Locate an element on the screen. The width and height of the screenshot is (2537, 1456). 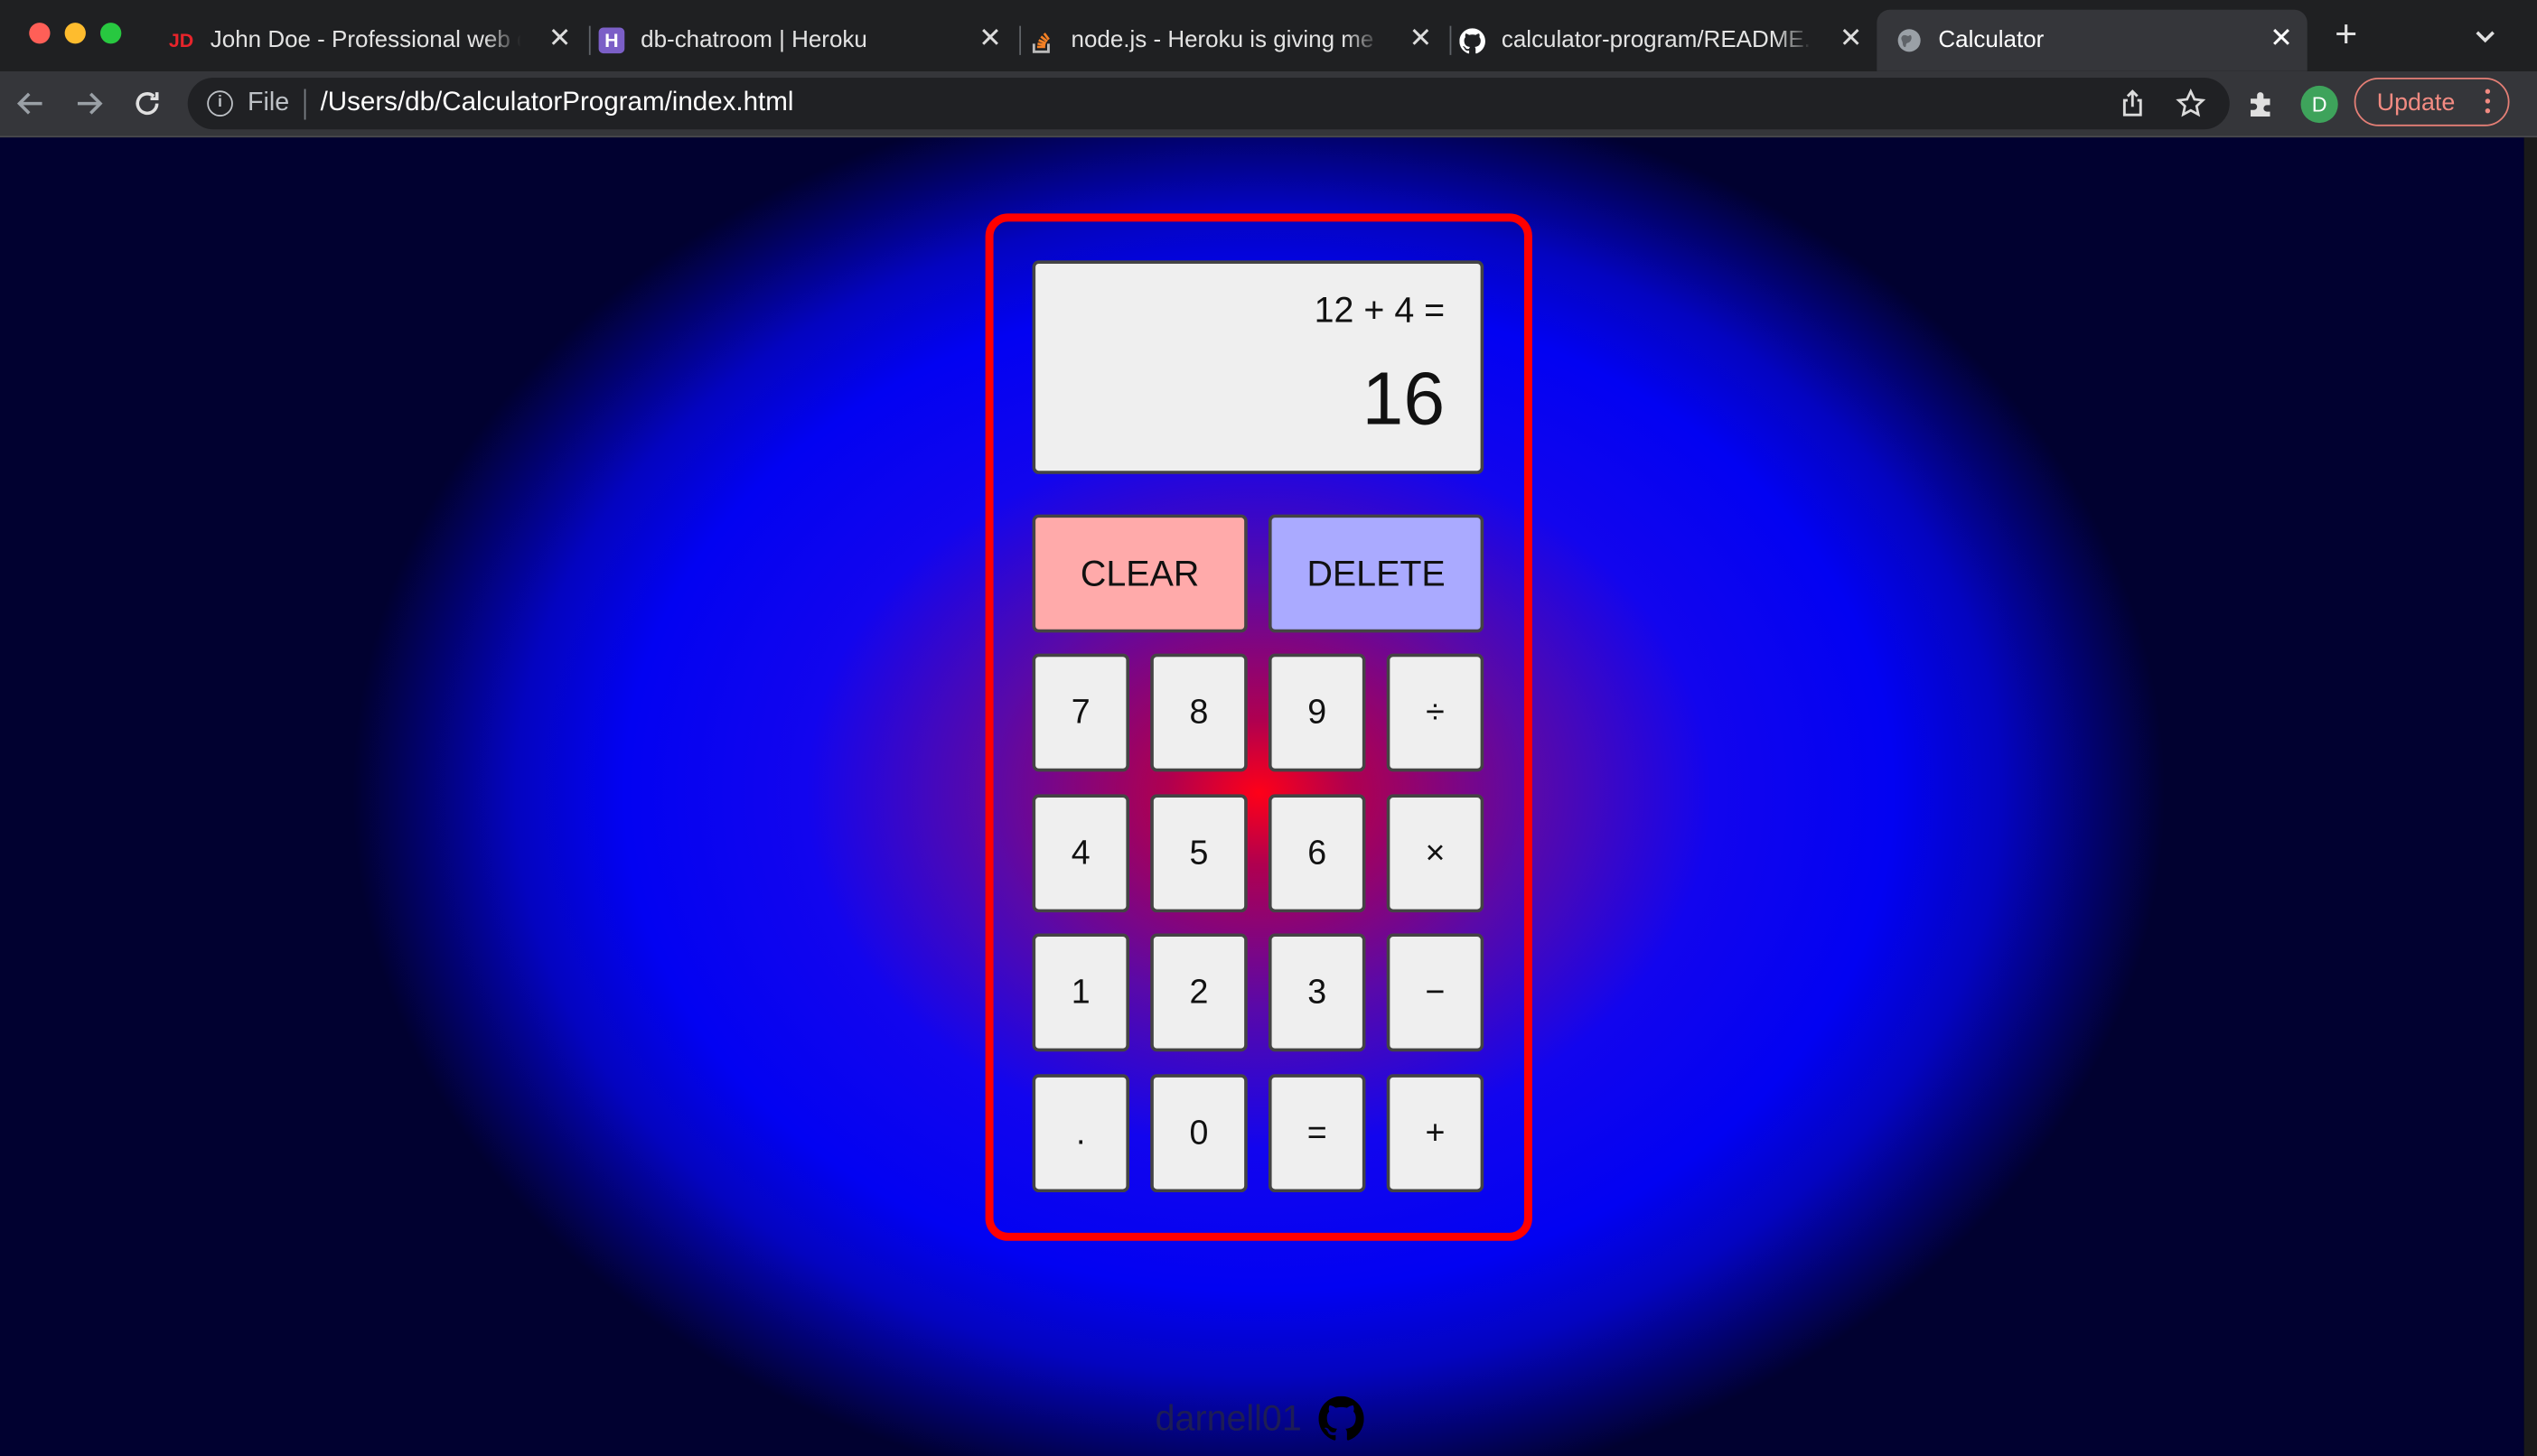
key-0: 0 is located at coordinates (1199, 1133).